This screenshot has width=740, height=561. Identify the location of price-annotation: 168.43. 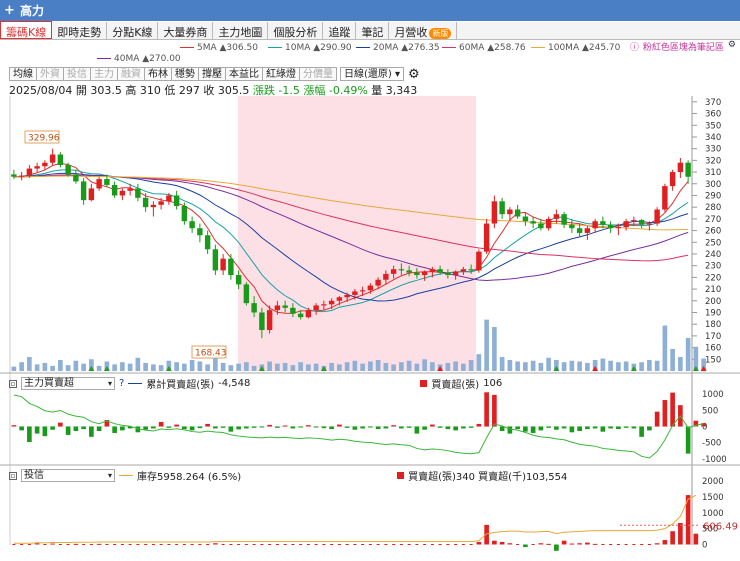
(211, 354).